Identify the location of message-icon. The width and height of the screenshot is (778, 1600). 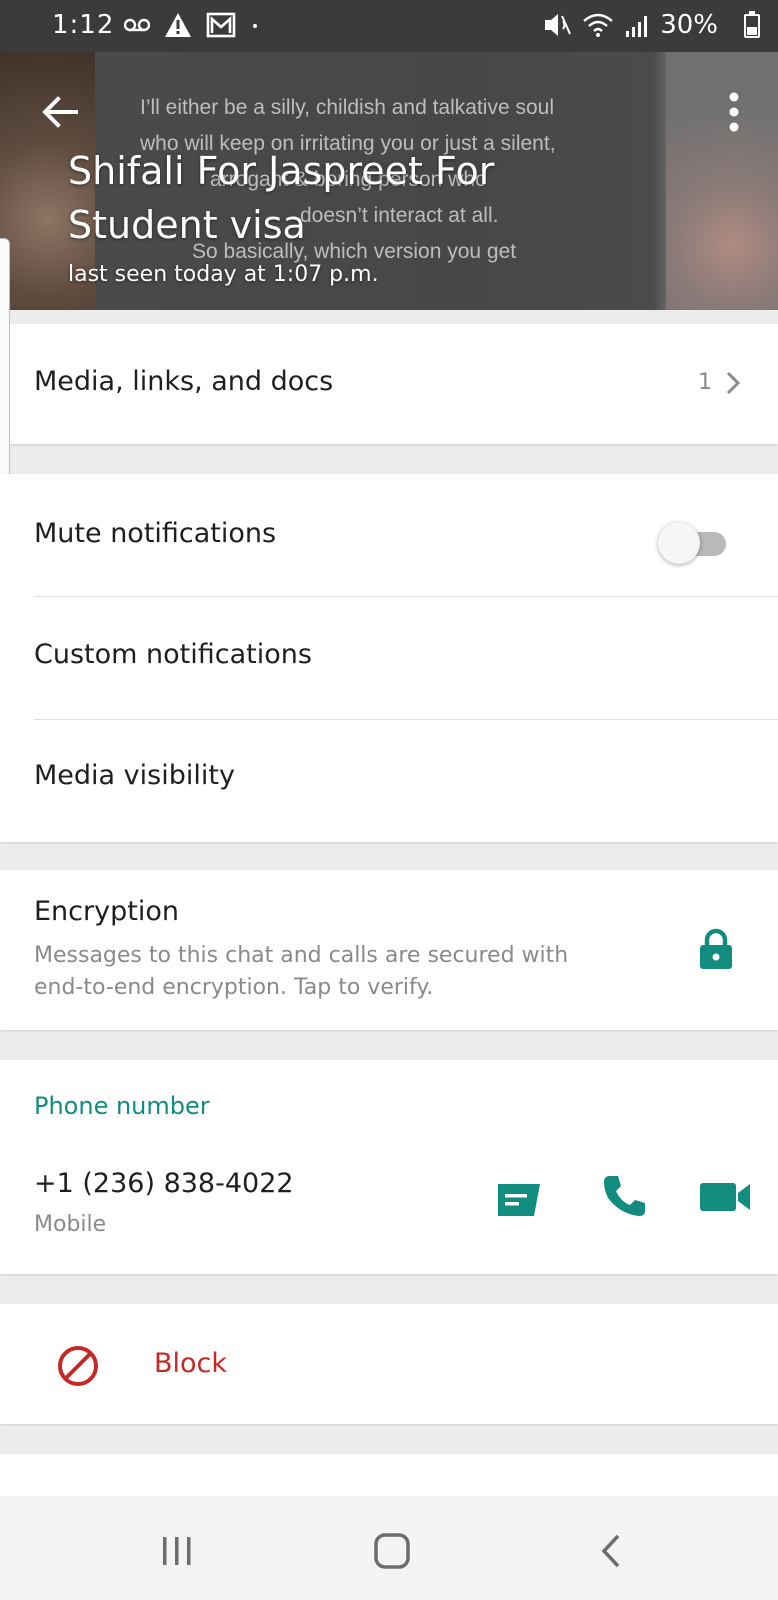
(519, 1200).